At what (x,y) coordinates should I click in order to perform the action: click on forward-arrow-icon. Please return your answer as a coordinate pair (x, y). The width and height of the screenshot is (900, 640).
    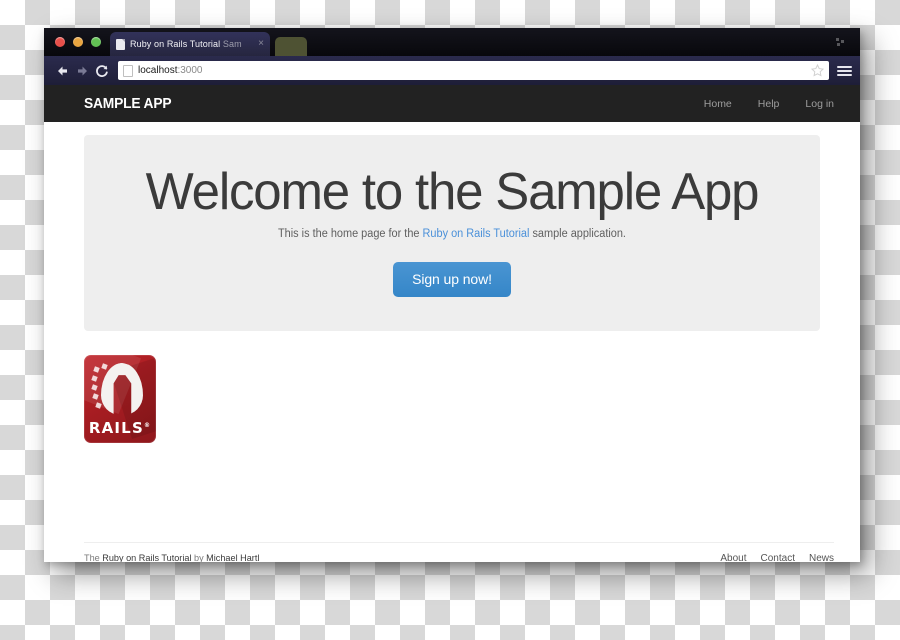
    Looking at the image, I should click on (82, 70).